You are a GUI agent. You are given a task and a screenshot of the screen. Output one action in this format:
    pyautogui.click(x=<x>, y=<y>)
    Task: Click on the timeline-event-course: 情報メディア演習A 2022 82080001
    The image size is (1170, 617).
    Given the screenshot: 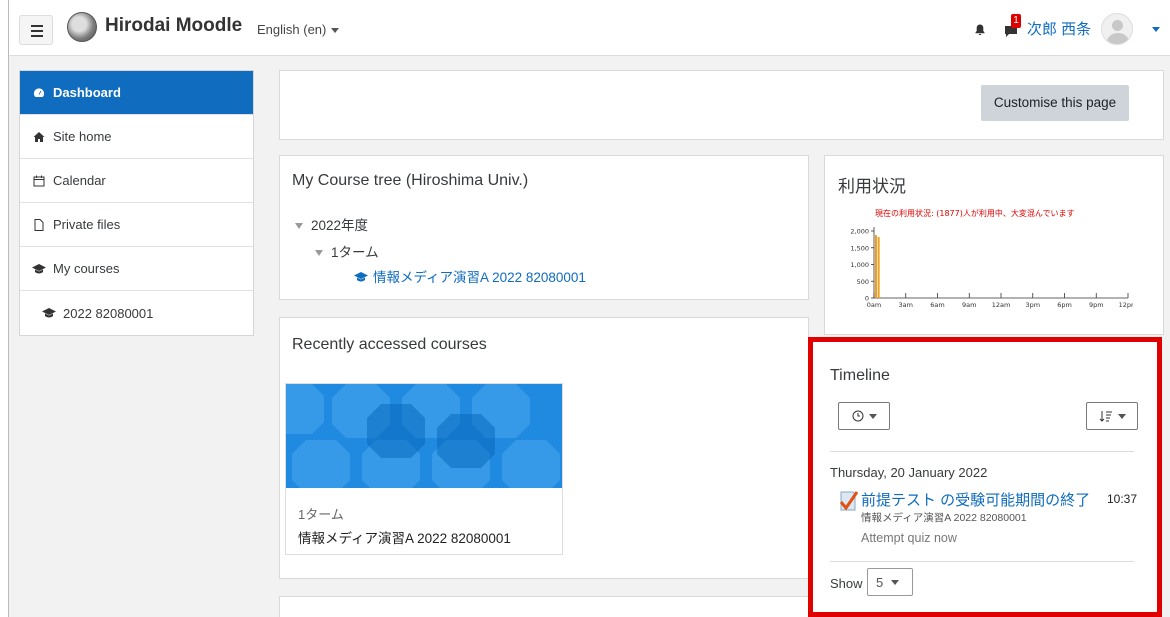 What is the action you would take?
    pyautogui.click(x=944, y=518)
    